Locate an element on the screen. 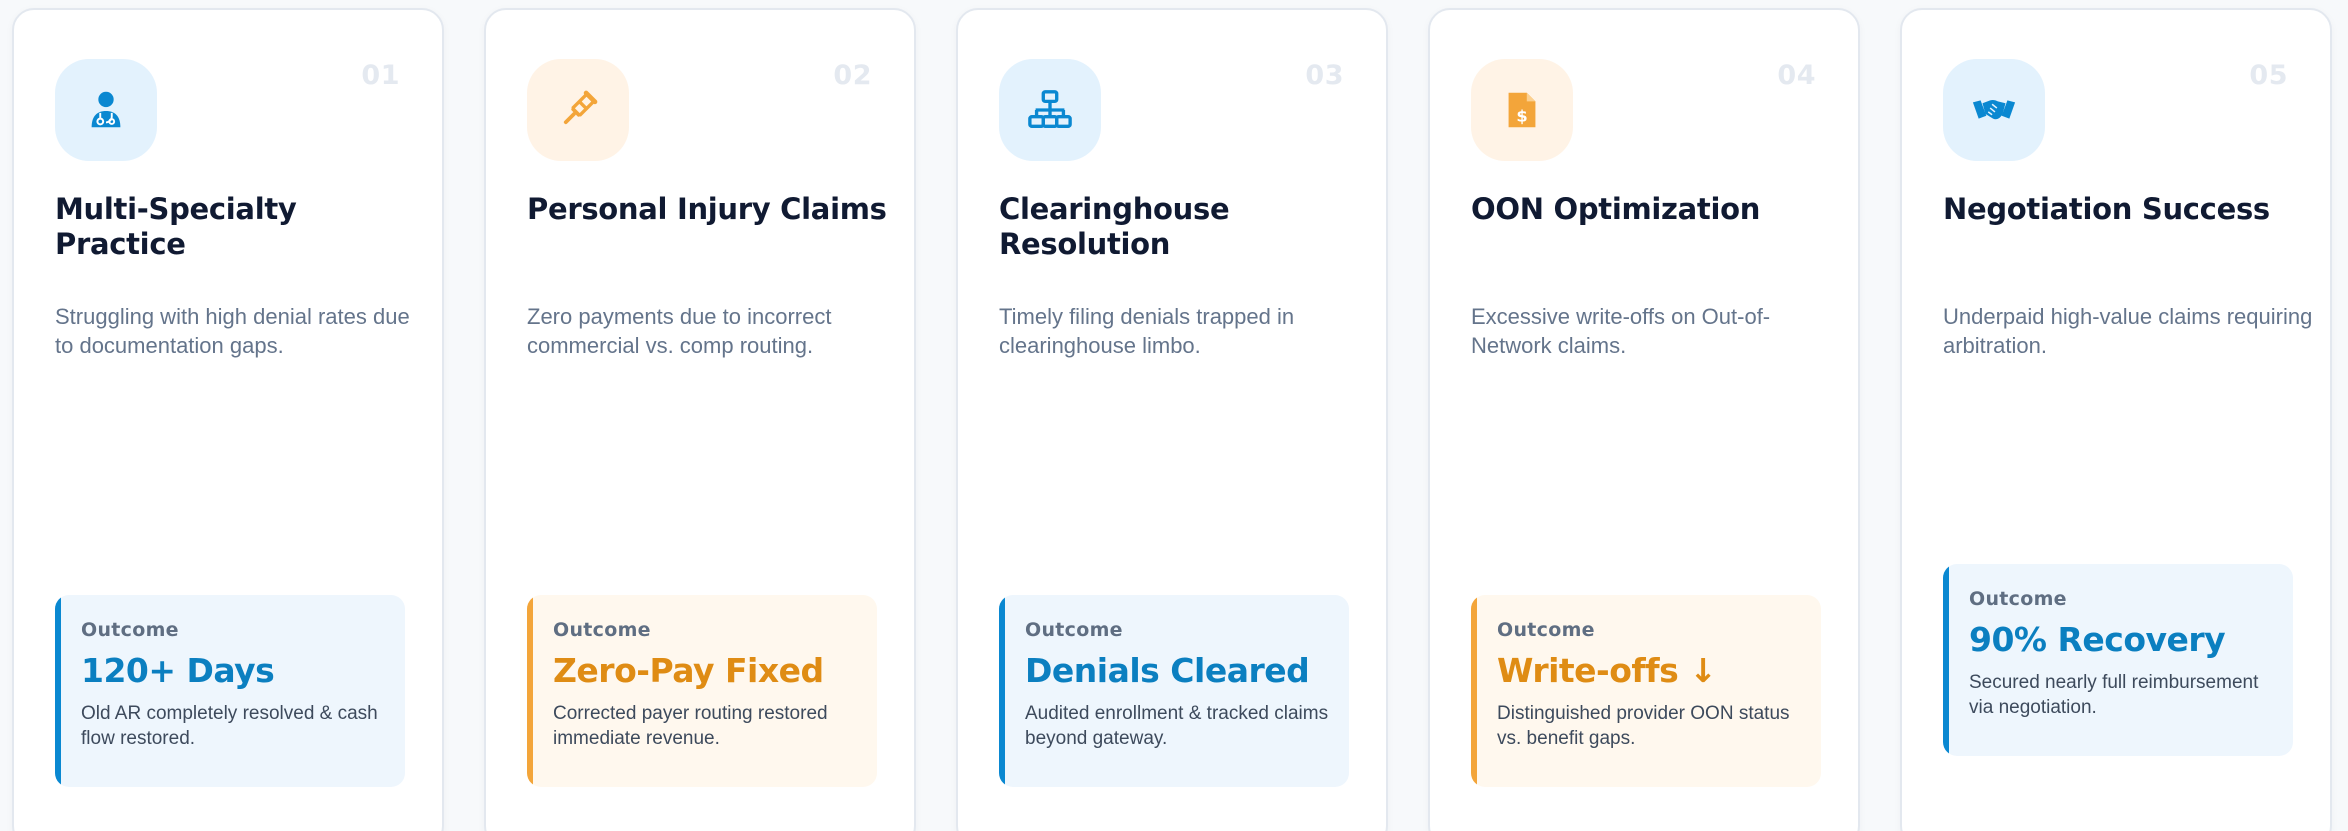 This screenshot has height=831, width=2348. crutch-icon is located at coordinates (580, 107).